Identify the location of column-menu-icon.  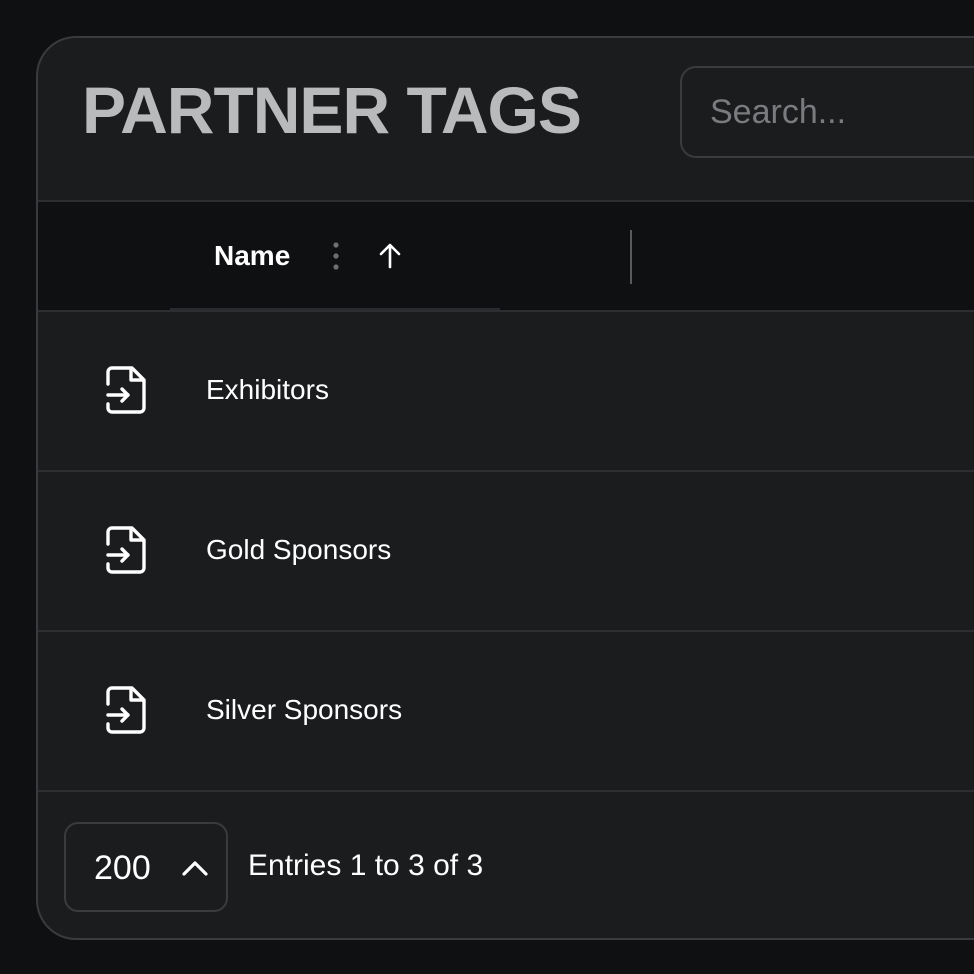
(336, 256).